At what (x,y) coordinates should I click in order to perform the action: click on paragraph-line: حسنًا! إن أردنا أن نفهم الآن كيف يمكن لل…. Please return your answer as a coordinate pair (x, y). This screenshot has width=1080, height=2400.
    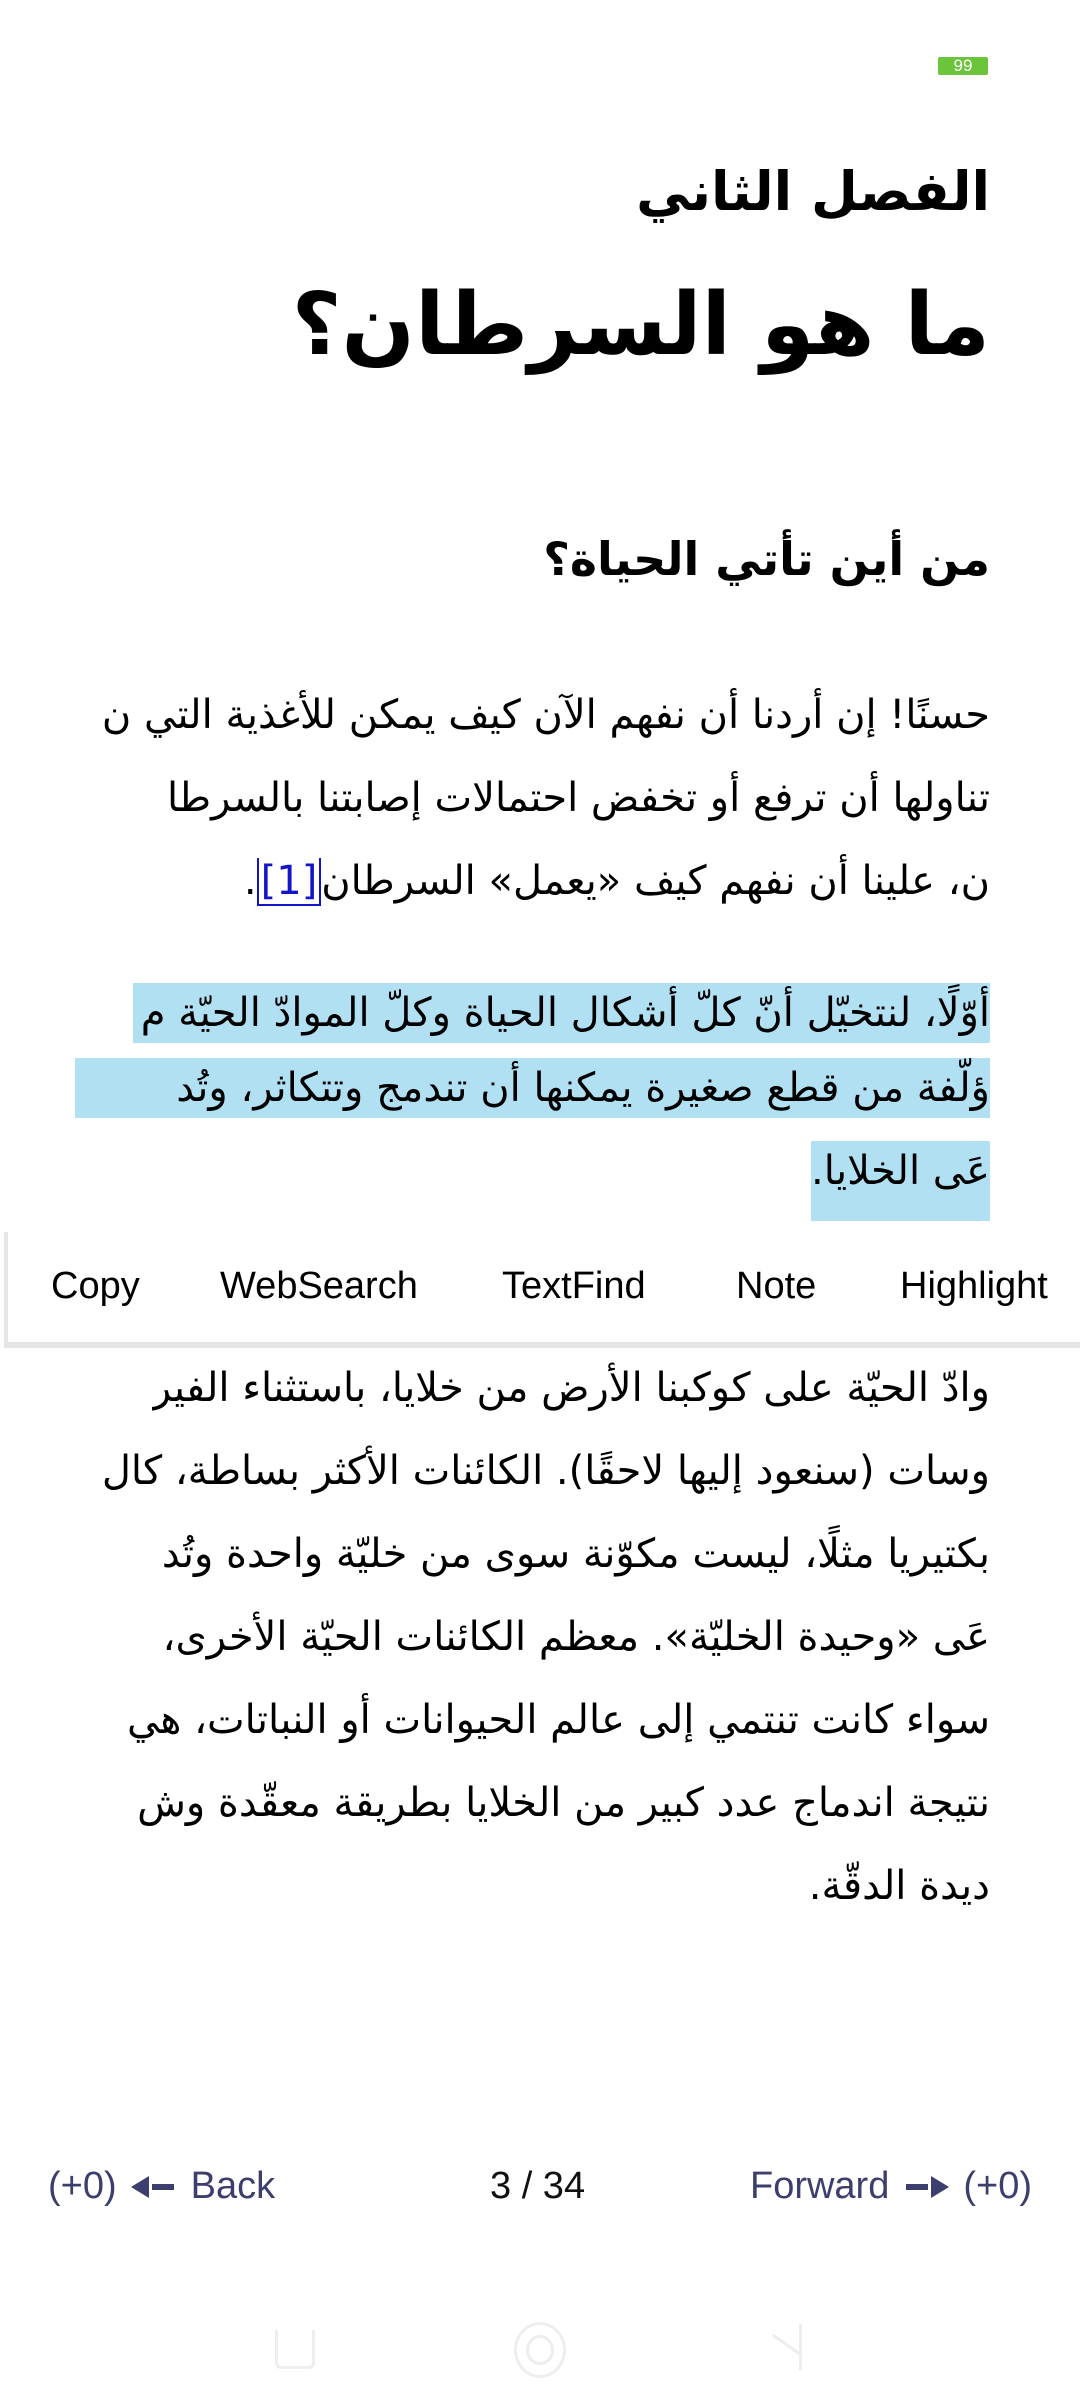
    Looking at the image, I should click on (546, 715).